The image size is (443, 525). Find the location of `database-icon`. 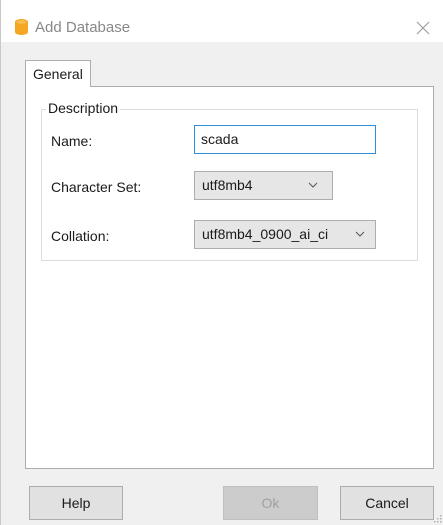

database-icon is located at coordinates (21, 27).